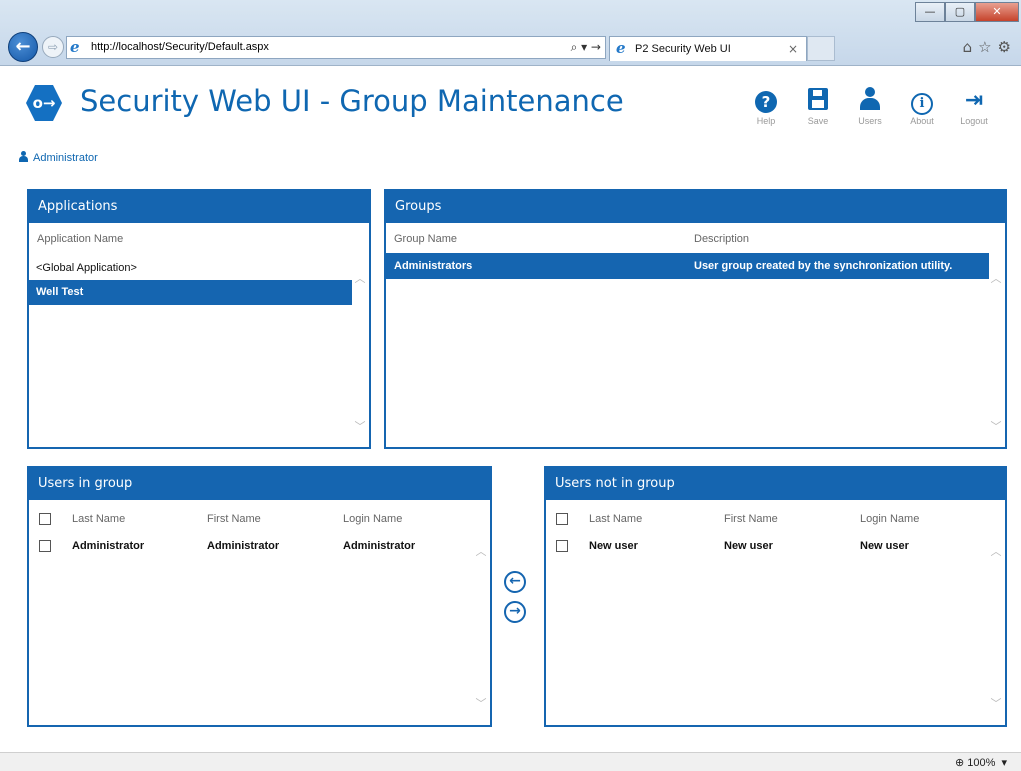 This screenshot has height=771, width=1021. I want to click on login-name-cell: Administrator, so click(379, 546).